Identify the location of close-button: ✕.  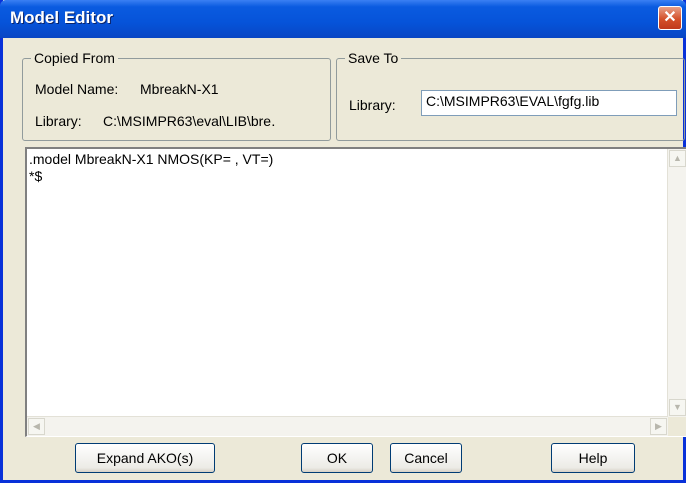
(670, 18).